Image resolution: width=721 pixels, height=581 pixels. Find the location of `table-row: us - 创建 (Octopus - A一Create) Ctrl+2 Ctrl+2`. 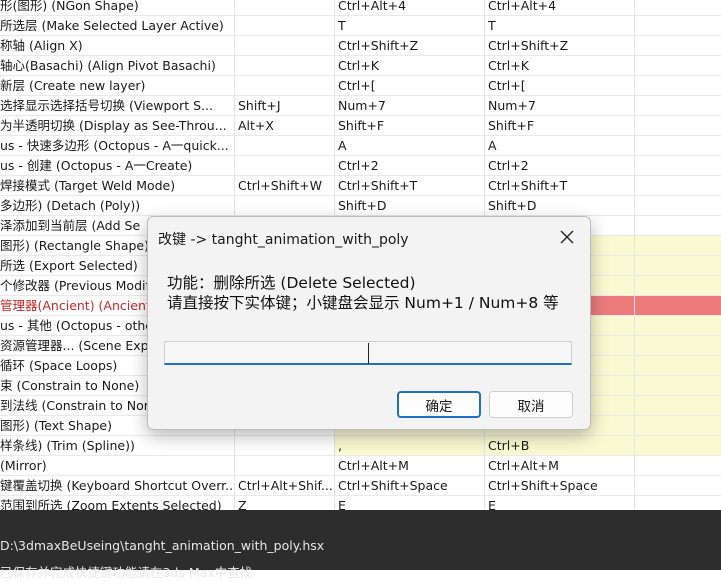

table-row: us - 创建 (Octopus - A一Create) Ctrl+2 Ctrl+2 is located at coordinates (360, 166).